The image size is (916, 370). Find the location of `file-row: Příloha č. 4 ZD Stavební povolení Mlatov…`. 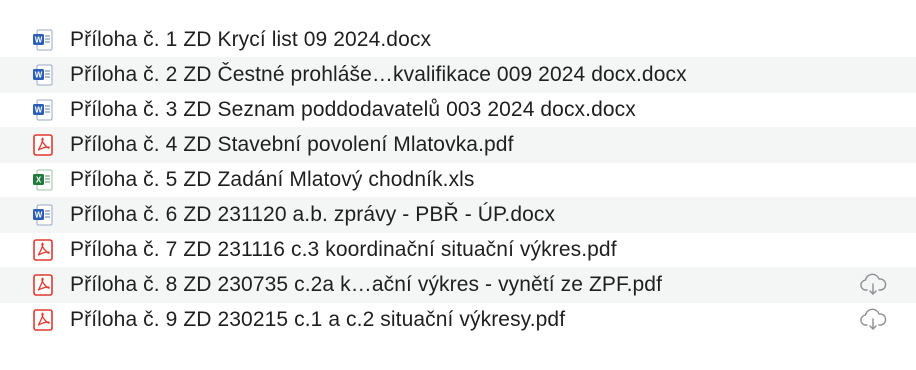

file-row: Příloha č. 4 ZD Stavební povolení Mlatov… is located at coordinates (458, 145).